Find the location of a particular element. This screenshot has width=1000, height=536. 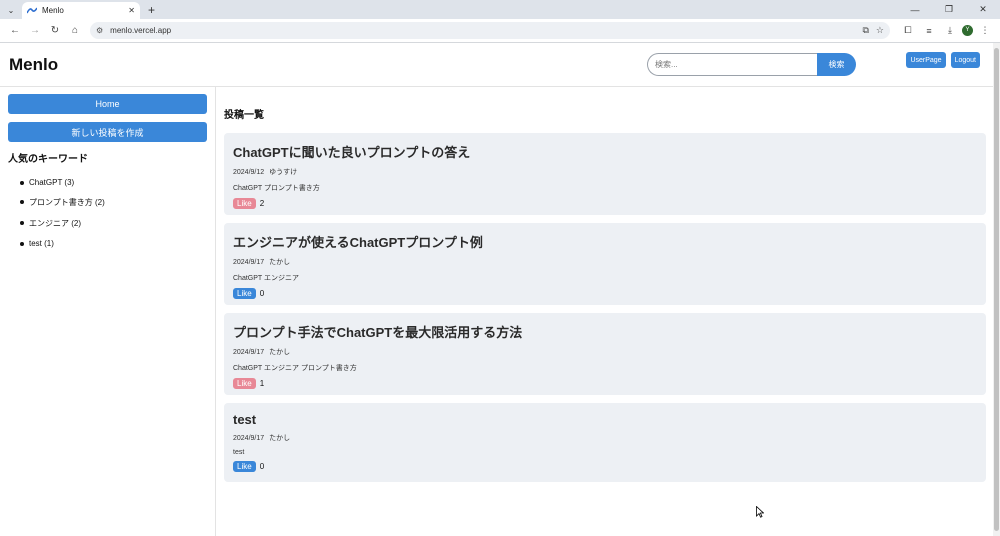

page-title: 投稿一覧 is located at coordinates (244, 115).